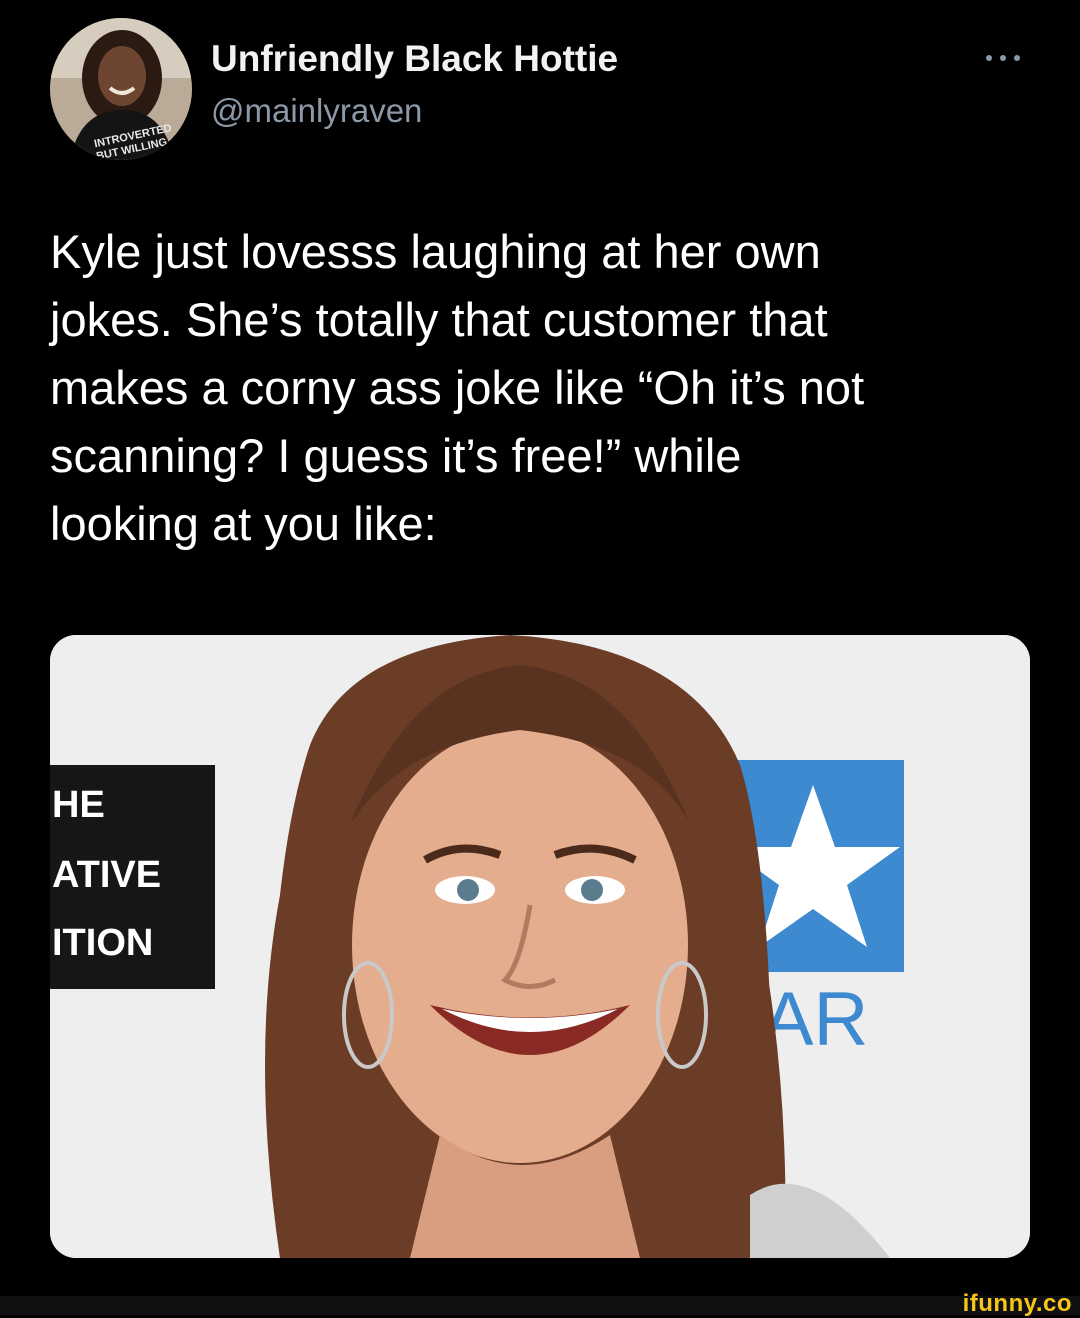 The image size is (1080, 1318). Describe the element at coordinates (78, 805) in the screenshot. I see `backdrop-left-line-1: HE` at that location.